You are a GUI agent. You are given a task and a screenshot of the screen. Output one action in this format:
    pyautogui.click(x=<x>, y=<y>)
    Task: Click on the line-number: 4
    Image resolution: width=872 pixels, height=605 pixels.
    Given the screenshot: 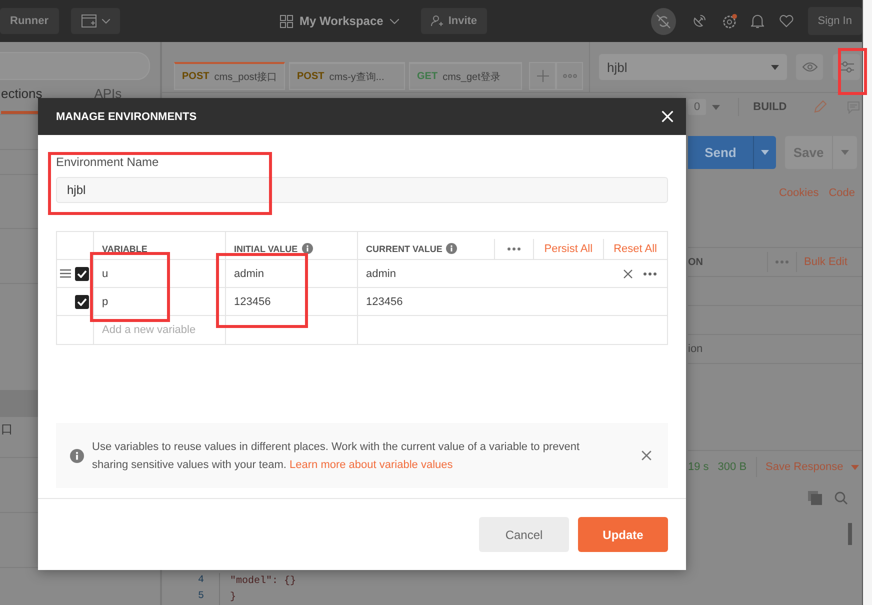 What is the action you would take?
    pyautogui.click(x=191, y=581)
    